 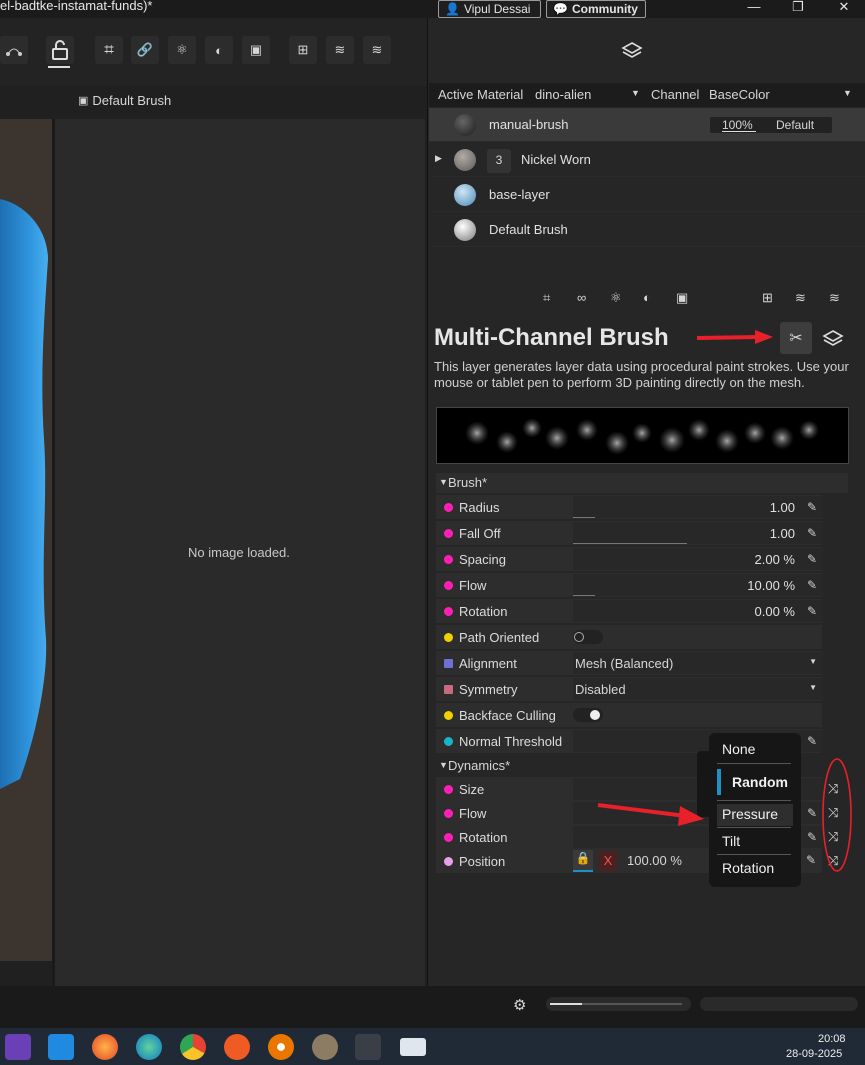 I want to click on layer-stack-button, so click(x=833, y=340).